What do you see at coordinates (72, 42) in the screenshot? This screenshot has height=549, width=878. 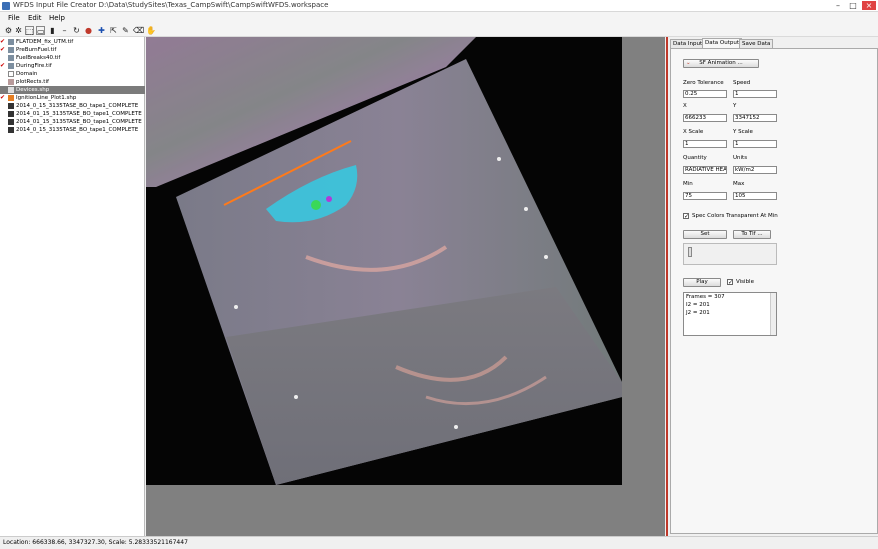 I see `layer-item: ✔ FLATDEM_fix_UTM.tif` at bounding box center [72, 42].